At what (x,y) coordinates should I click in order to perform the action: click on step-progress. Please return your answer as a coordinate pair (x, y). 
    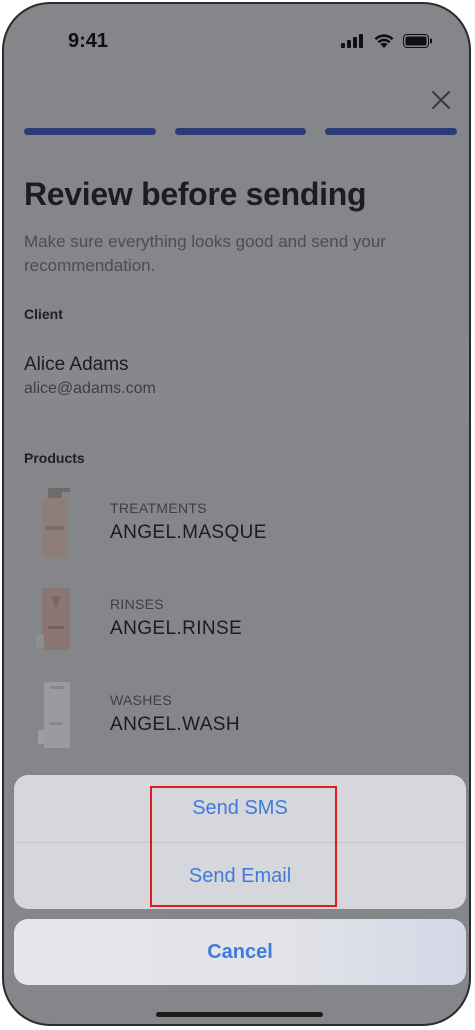
    Looking at the image, I should click on (241, 132).